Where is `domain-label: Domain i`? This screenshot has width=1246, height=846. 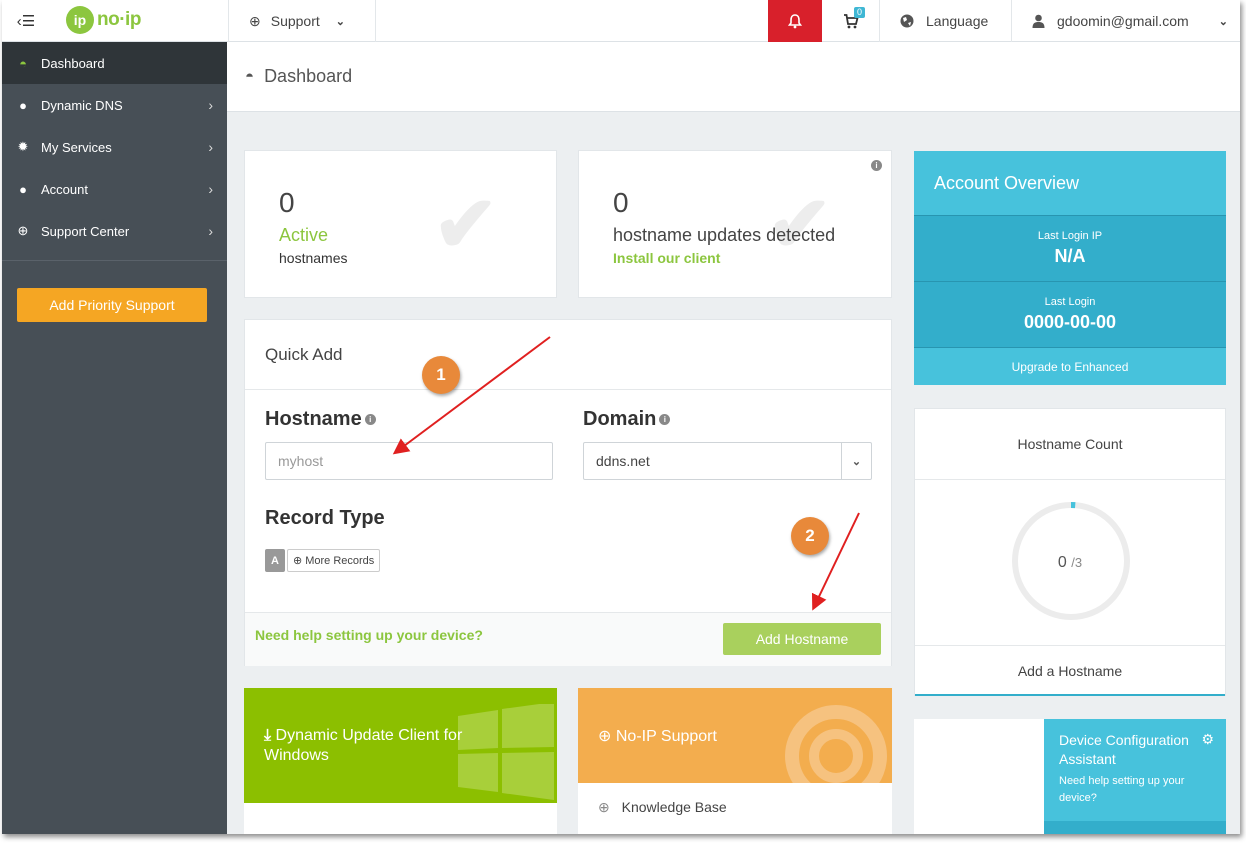 domain-label: Domain i is located at coordinates (627, 419).